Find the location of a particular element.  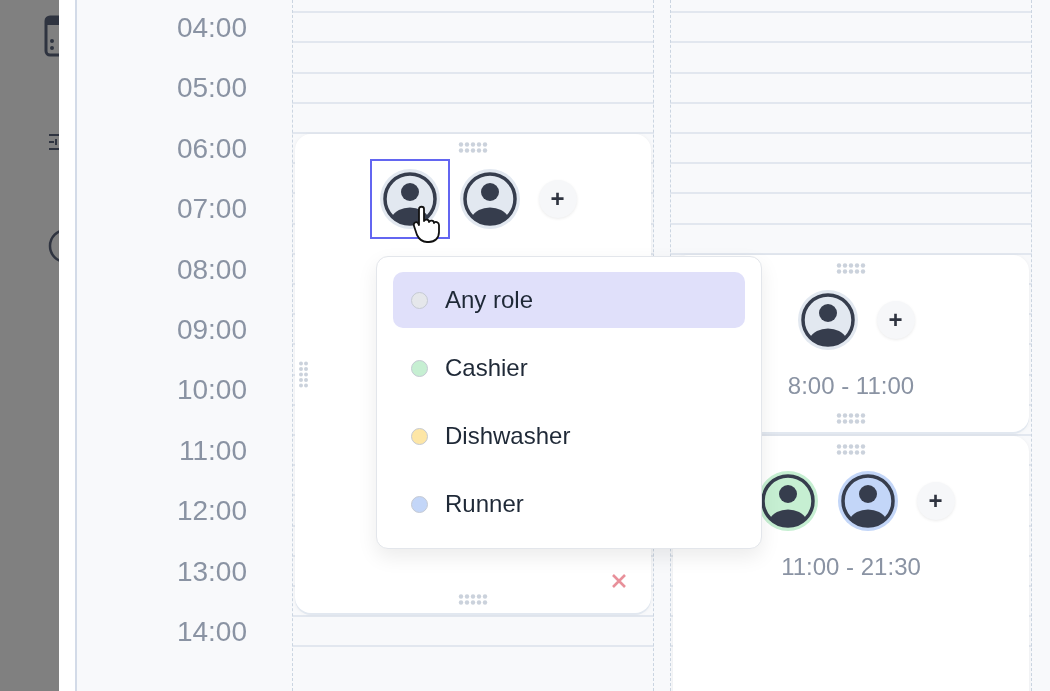

role-option: Any role is located at coordinates (569, 300).